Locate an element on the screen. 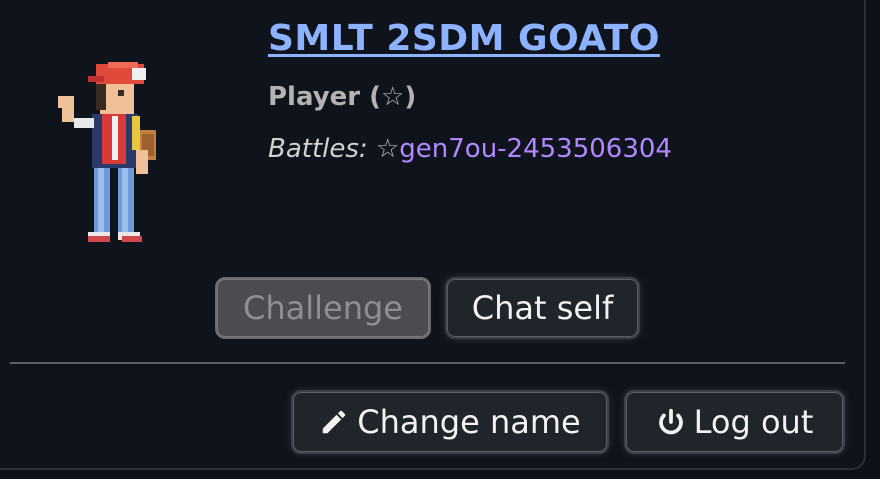 This screenshot has height=479, width=880. change-name-button-label: Change name is located at coordinates (469, 422).